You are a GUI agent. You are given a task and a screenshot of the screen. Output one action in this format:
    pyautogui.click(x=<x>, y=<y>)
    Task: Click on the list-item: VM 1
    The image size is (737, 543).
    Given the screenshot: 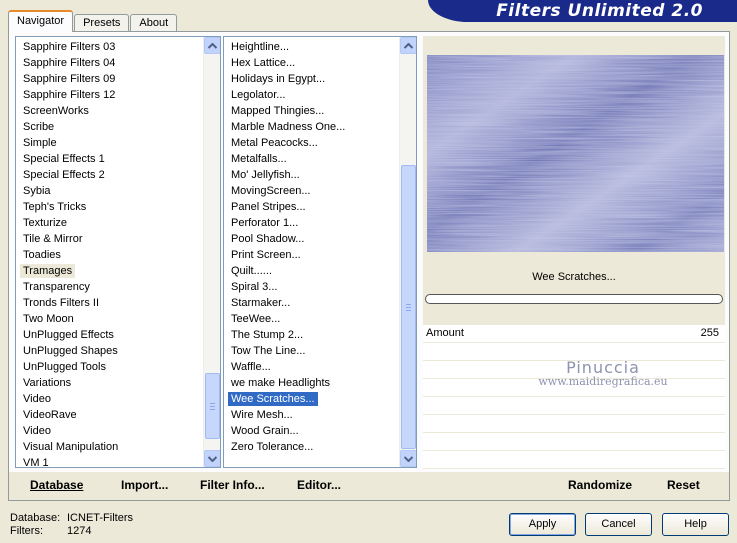 What is the action you would take?
    pyautogui.click(x=109, y=461)
    